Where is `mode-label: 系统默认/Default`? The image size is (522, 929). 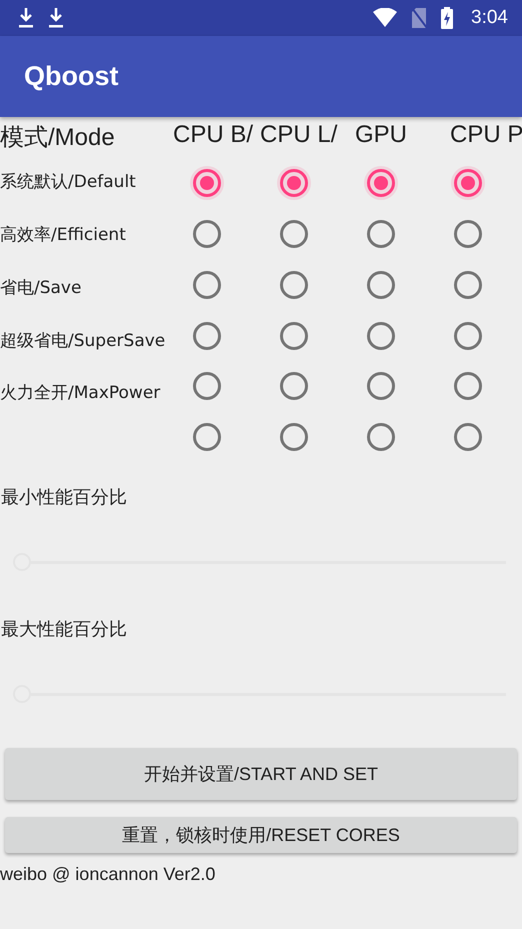 mode-label: 系统默认/Default is located at coordinates (68, 182).